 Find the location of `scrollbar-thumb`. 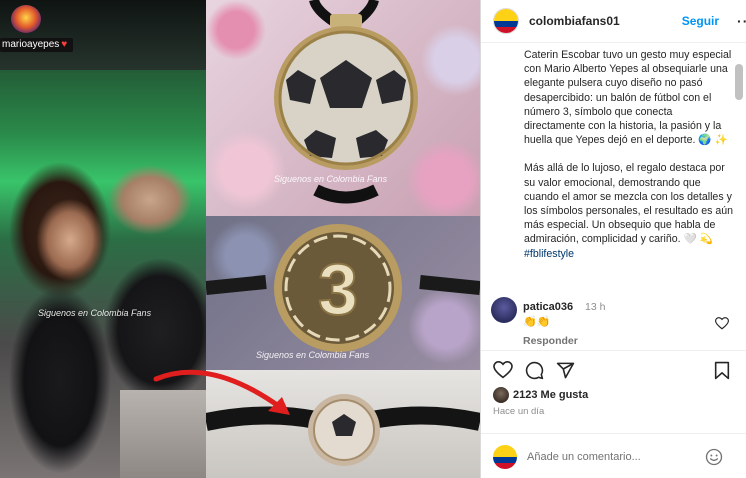

scrollbar-thumb is located at coordinates (739, 82).